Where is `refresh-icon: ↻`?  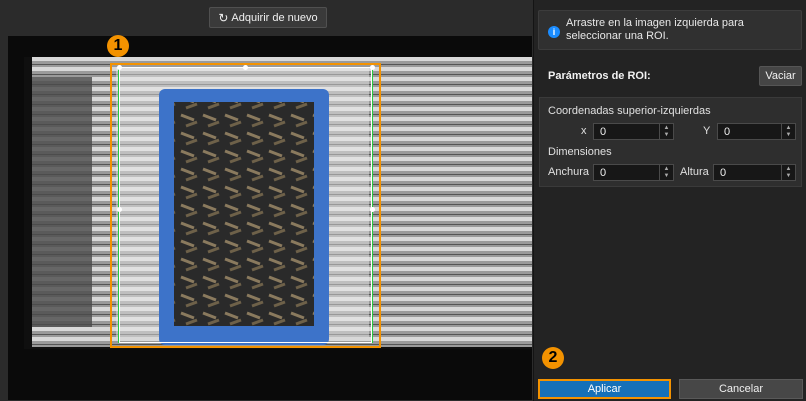
refresh-icon: ↻ is located at coordinates (223, 17).